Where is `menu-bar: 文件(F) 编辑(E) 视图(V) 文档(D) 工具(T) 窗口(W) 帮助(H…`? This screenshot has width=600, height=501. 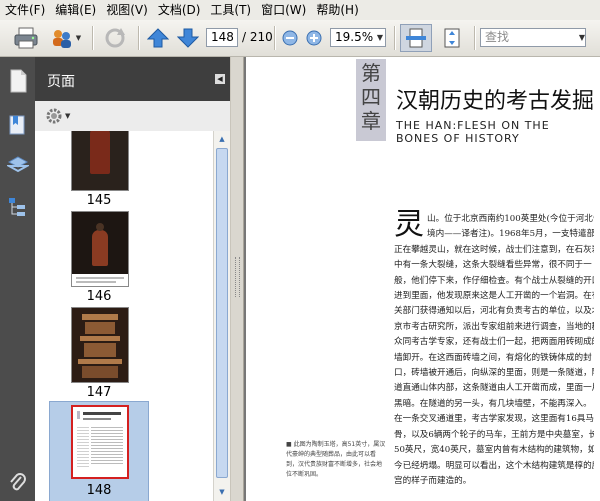
menu-bar: 文件(F) 编辑(E) 视图(V) 文档(D) 工具(T) 窗口(W) 帮助(H… is located at coordinates (300, 10).